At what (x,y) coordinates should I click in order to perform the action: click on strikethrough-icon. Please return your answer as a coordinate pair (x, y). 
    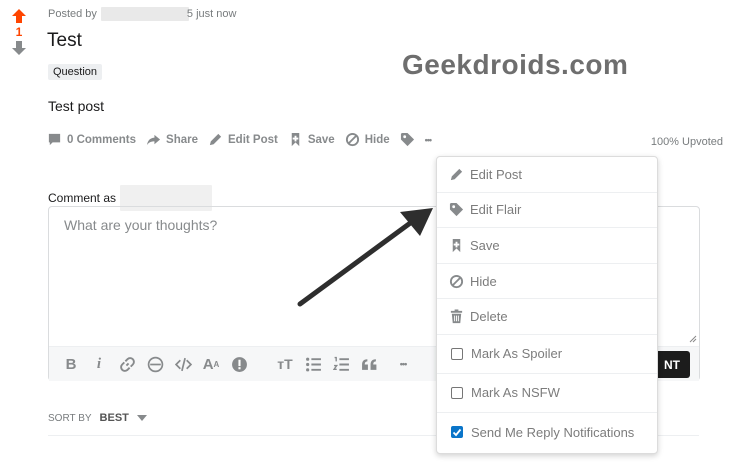
    Looking at the image, I should click on (155, 364).